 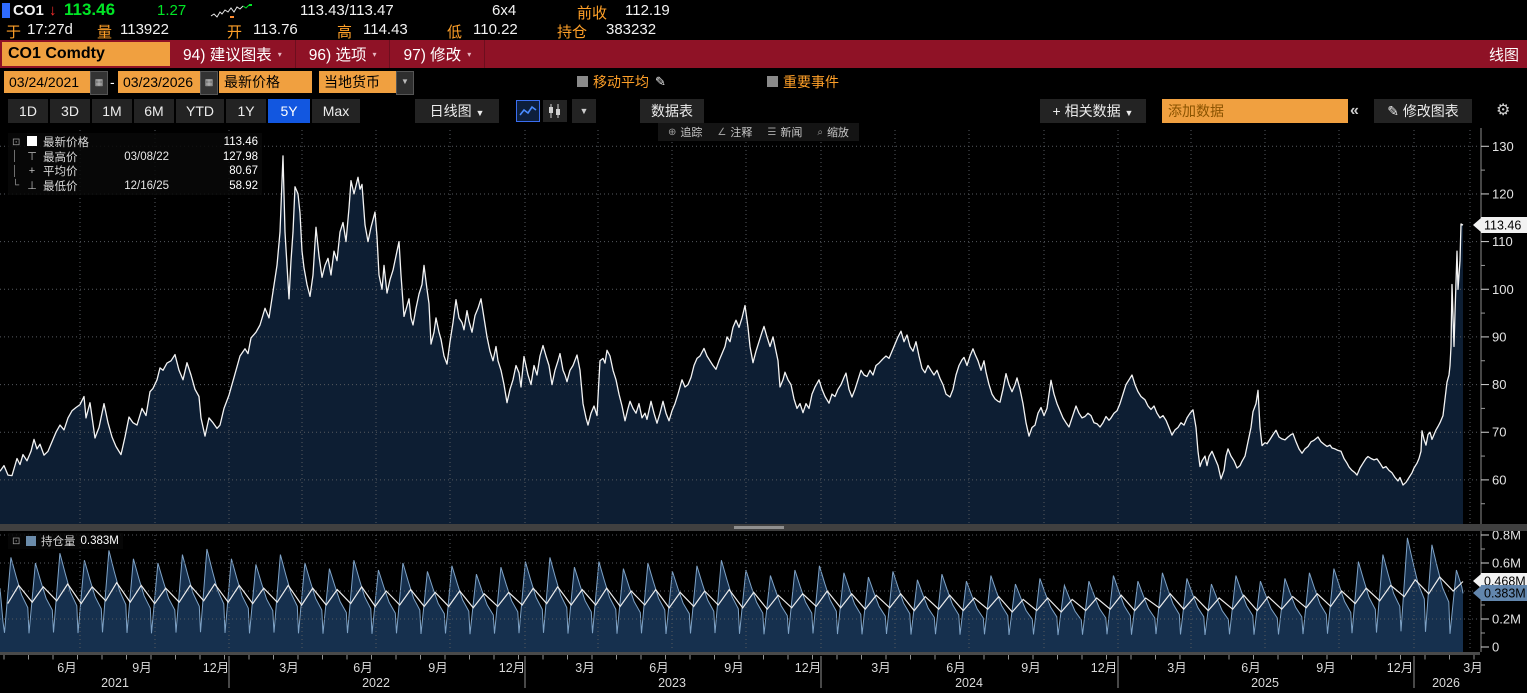 What do you see at coordinates (685, 132) in the screenshot?
I see `track-tool: ⊕ 追踪` at bounding box center [685, 132].